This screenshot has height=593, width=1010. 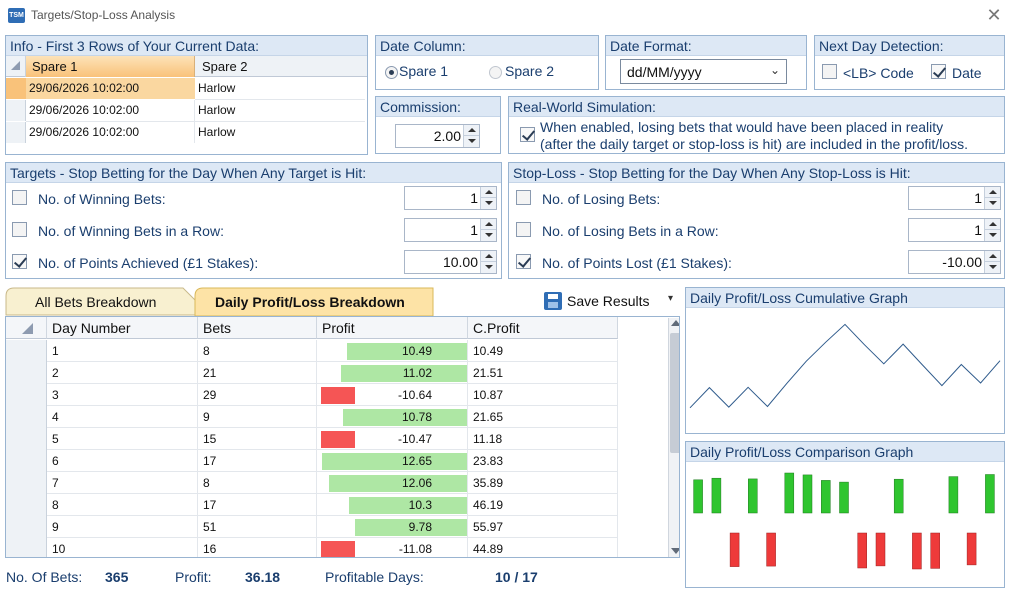 I want to click on save-results-button: Save Results, so click(x=608, y=301).